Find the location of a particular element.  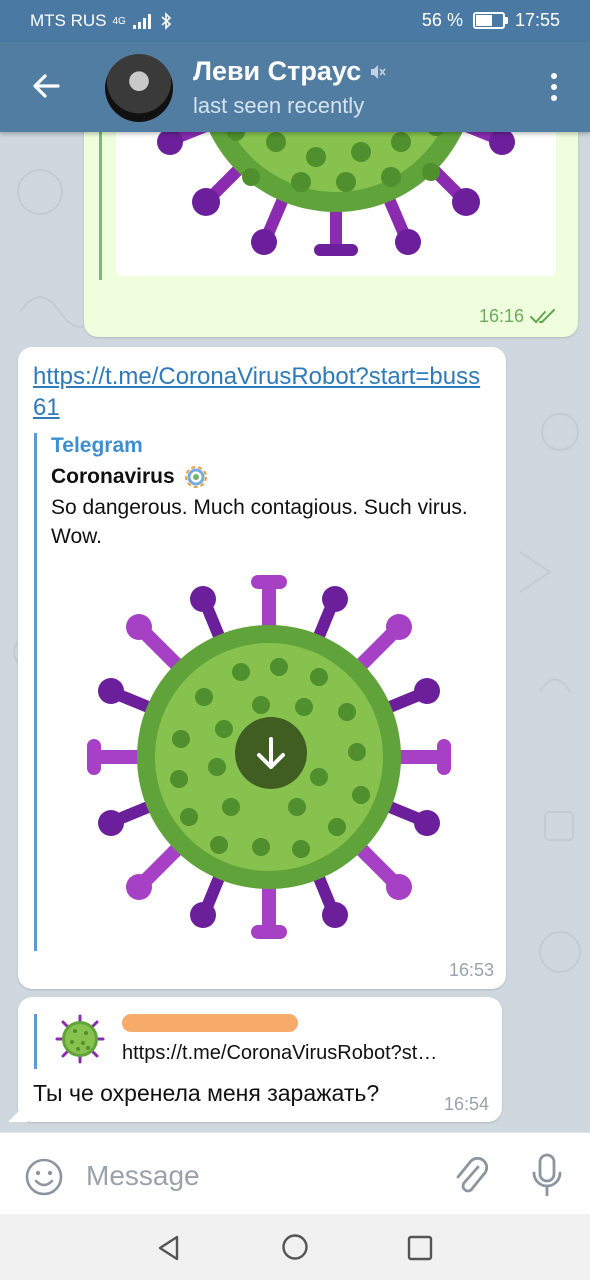

more-vertical-icon is located at coordinates (554, 87).